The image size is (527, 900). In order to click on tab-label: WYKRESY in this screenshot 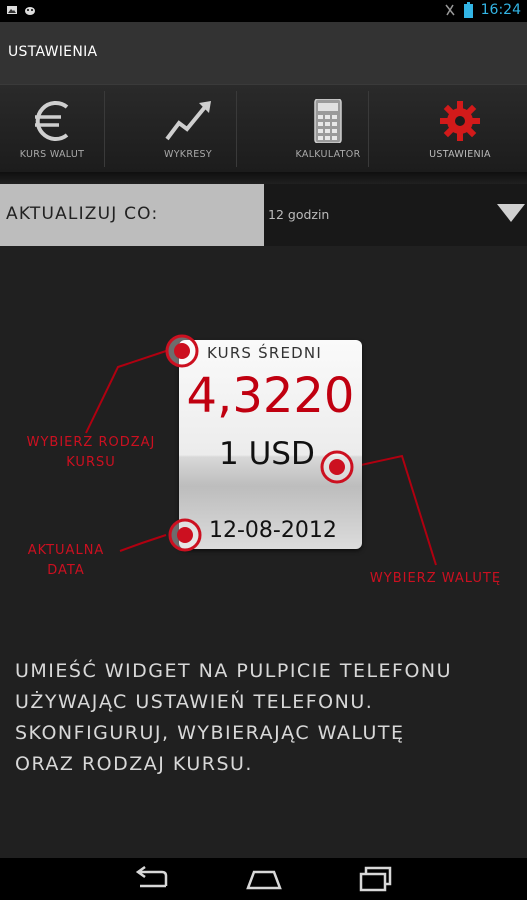, I will do `click(188, 154)`.